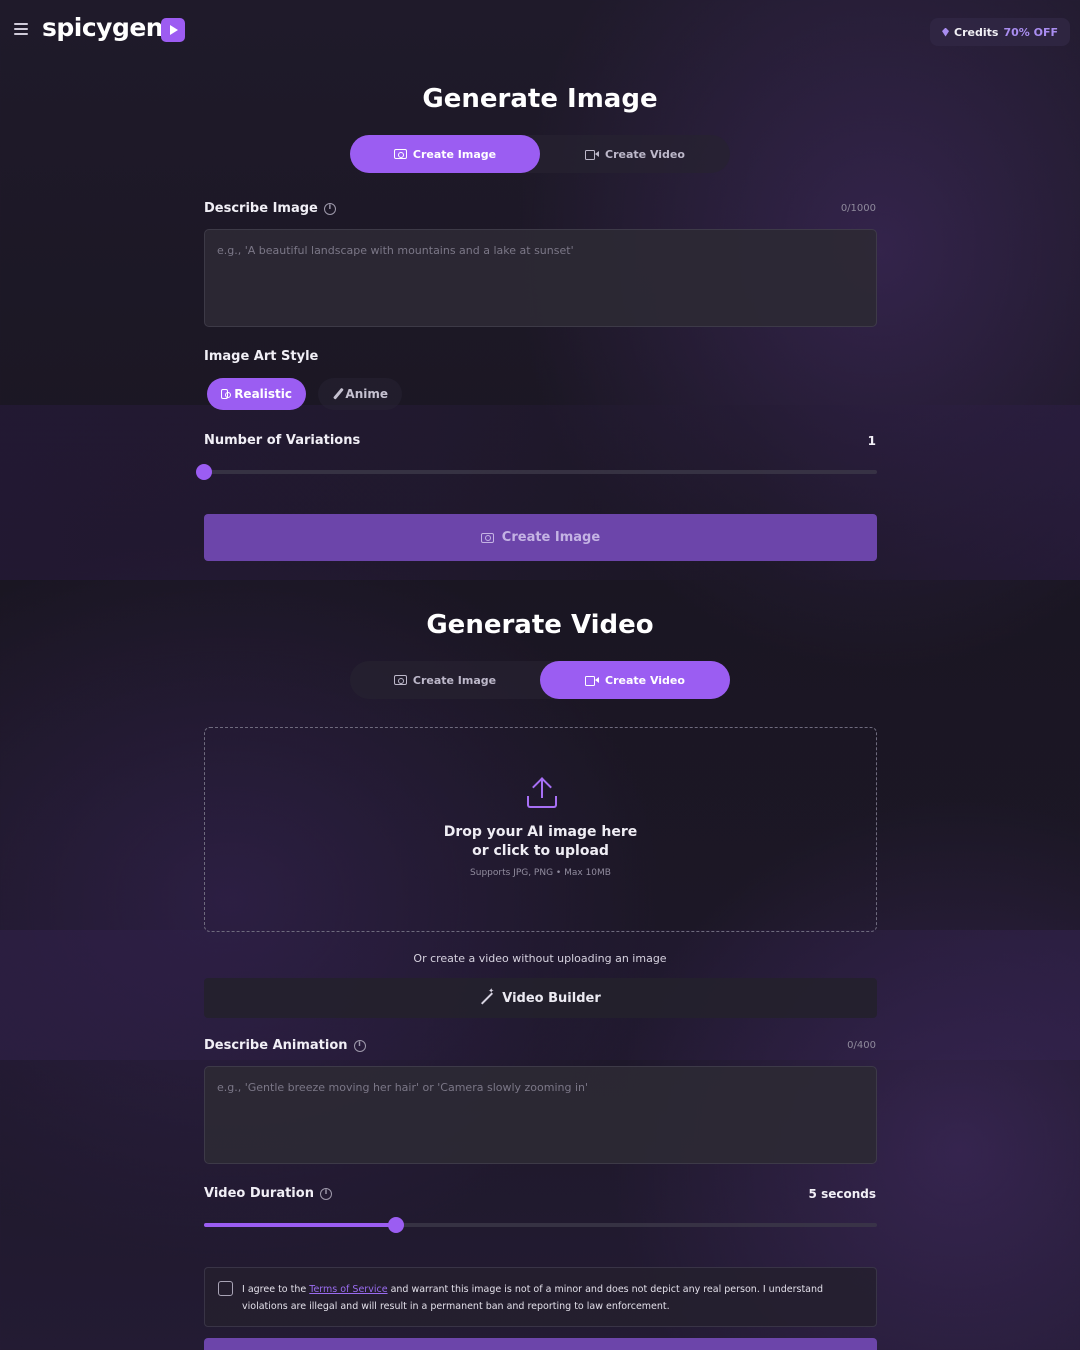 The height and width of the screenshot is (1350, 1080). What do you see at coordinates (276, 1045) in the screenshot?
I see `describe-animation-text: Describe Animation` at bounding box center [276, 1045].